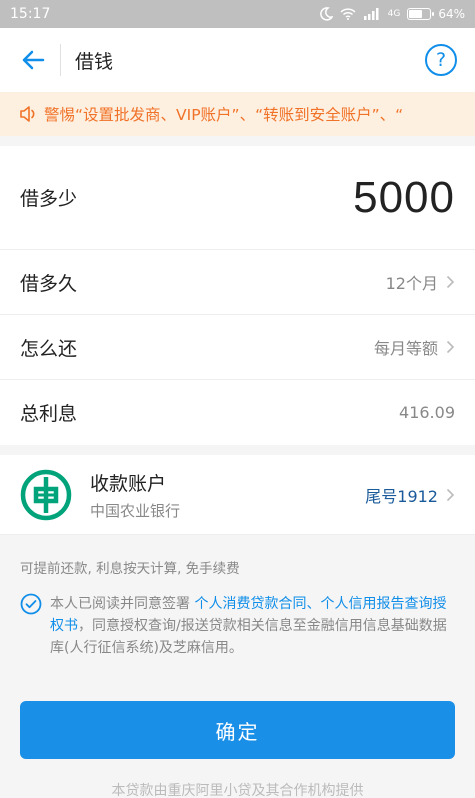 The height and width of the screenshot is (798, 475). Describe the element at coordinates (405, 348) in the screenshot. I see `repay-value: 每月等额` at that location.